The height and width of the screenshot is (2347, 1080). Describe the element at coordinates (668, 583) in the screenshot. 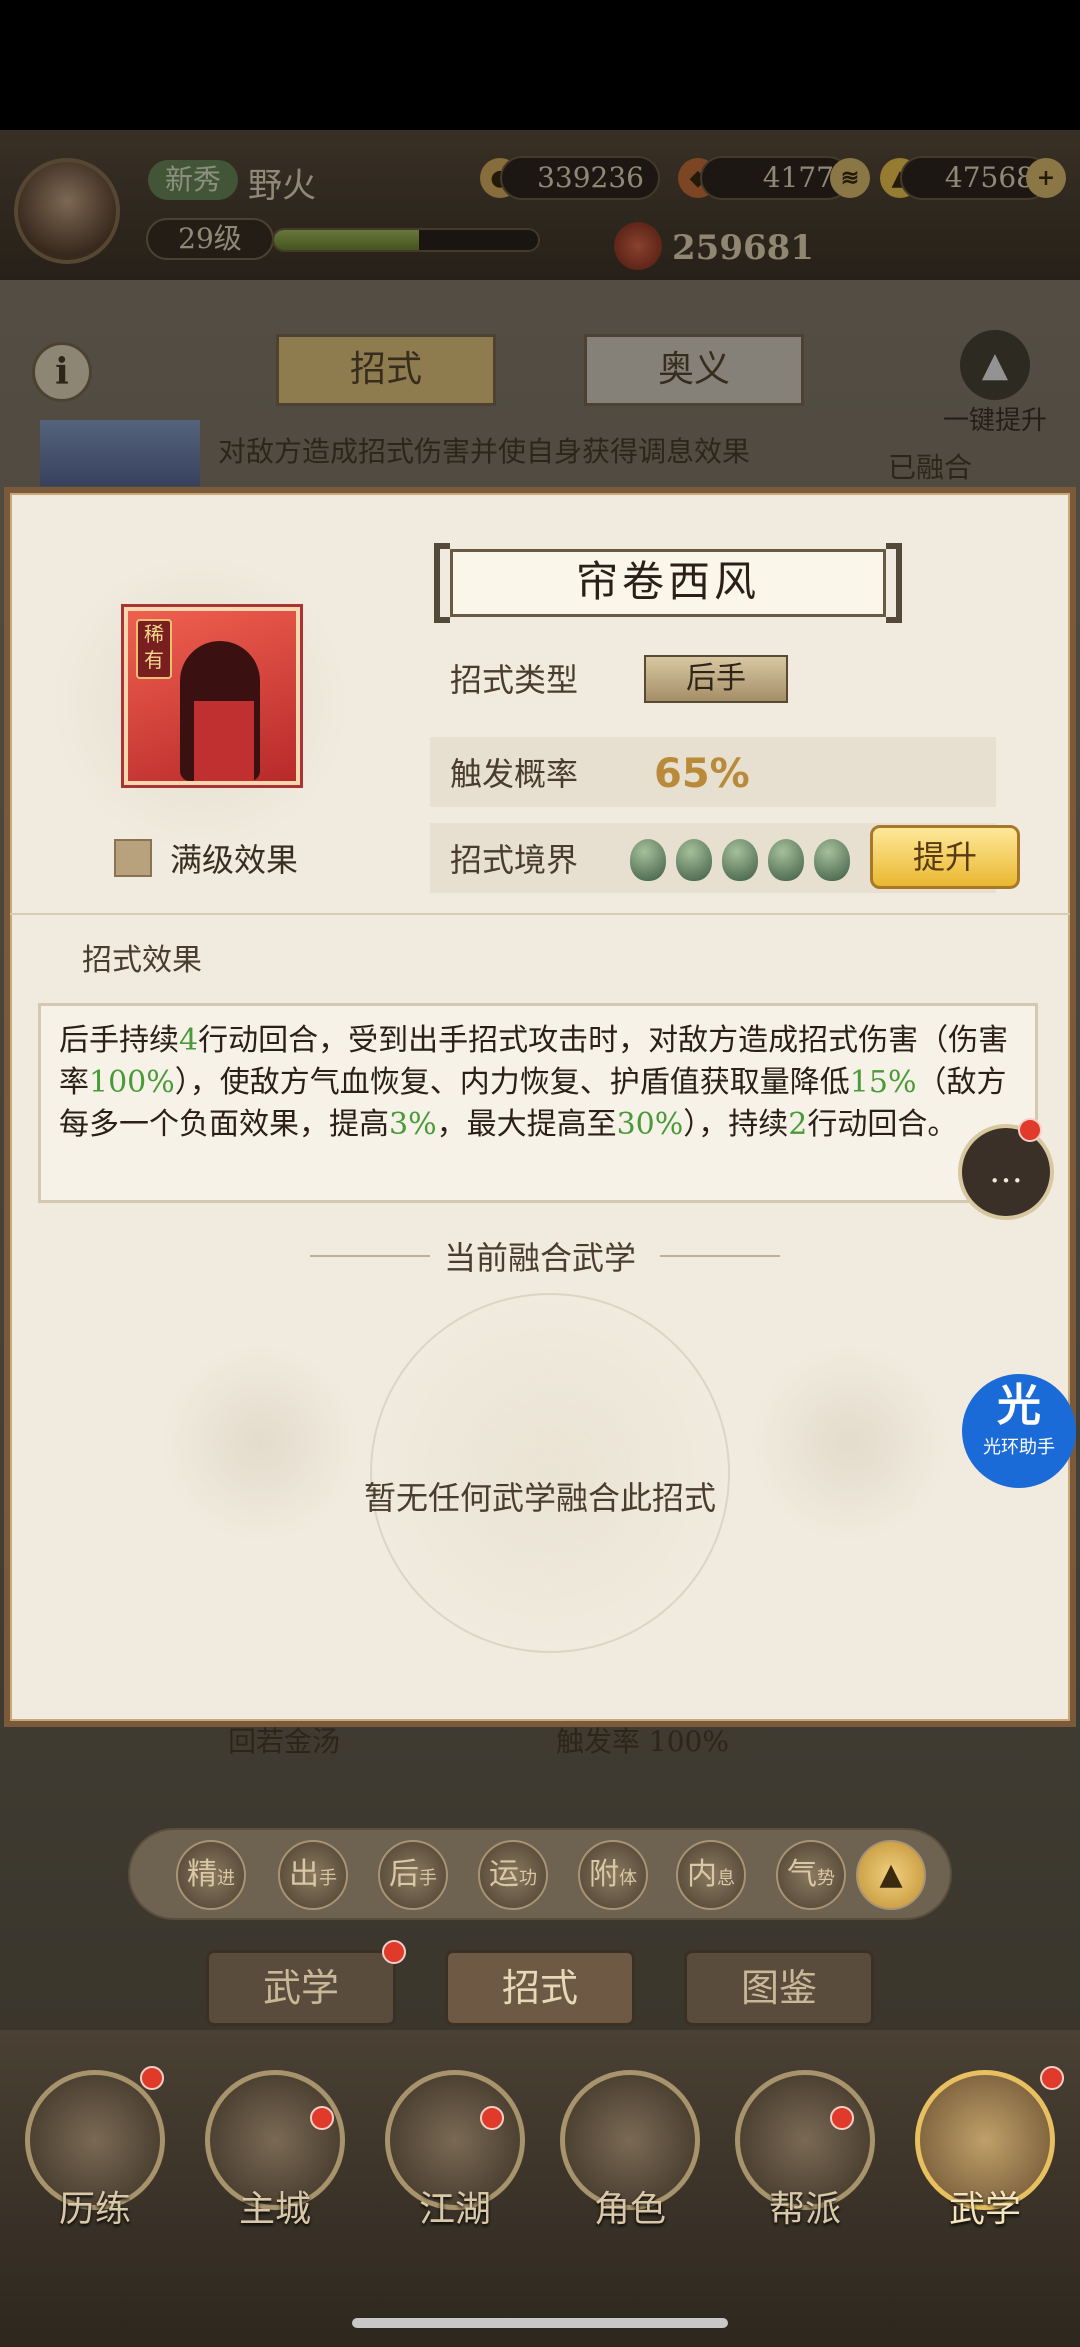

I see `skill-title: 帘卷西风` at that location.